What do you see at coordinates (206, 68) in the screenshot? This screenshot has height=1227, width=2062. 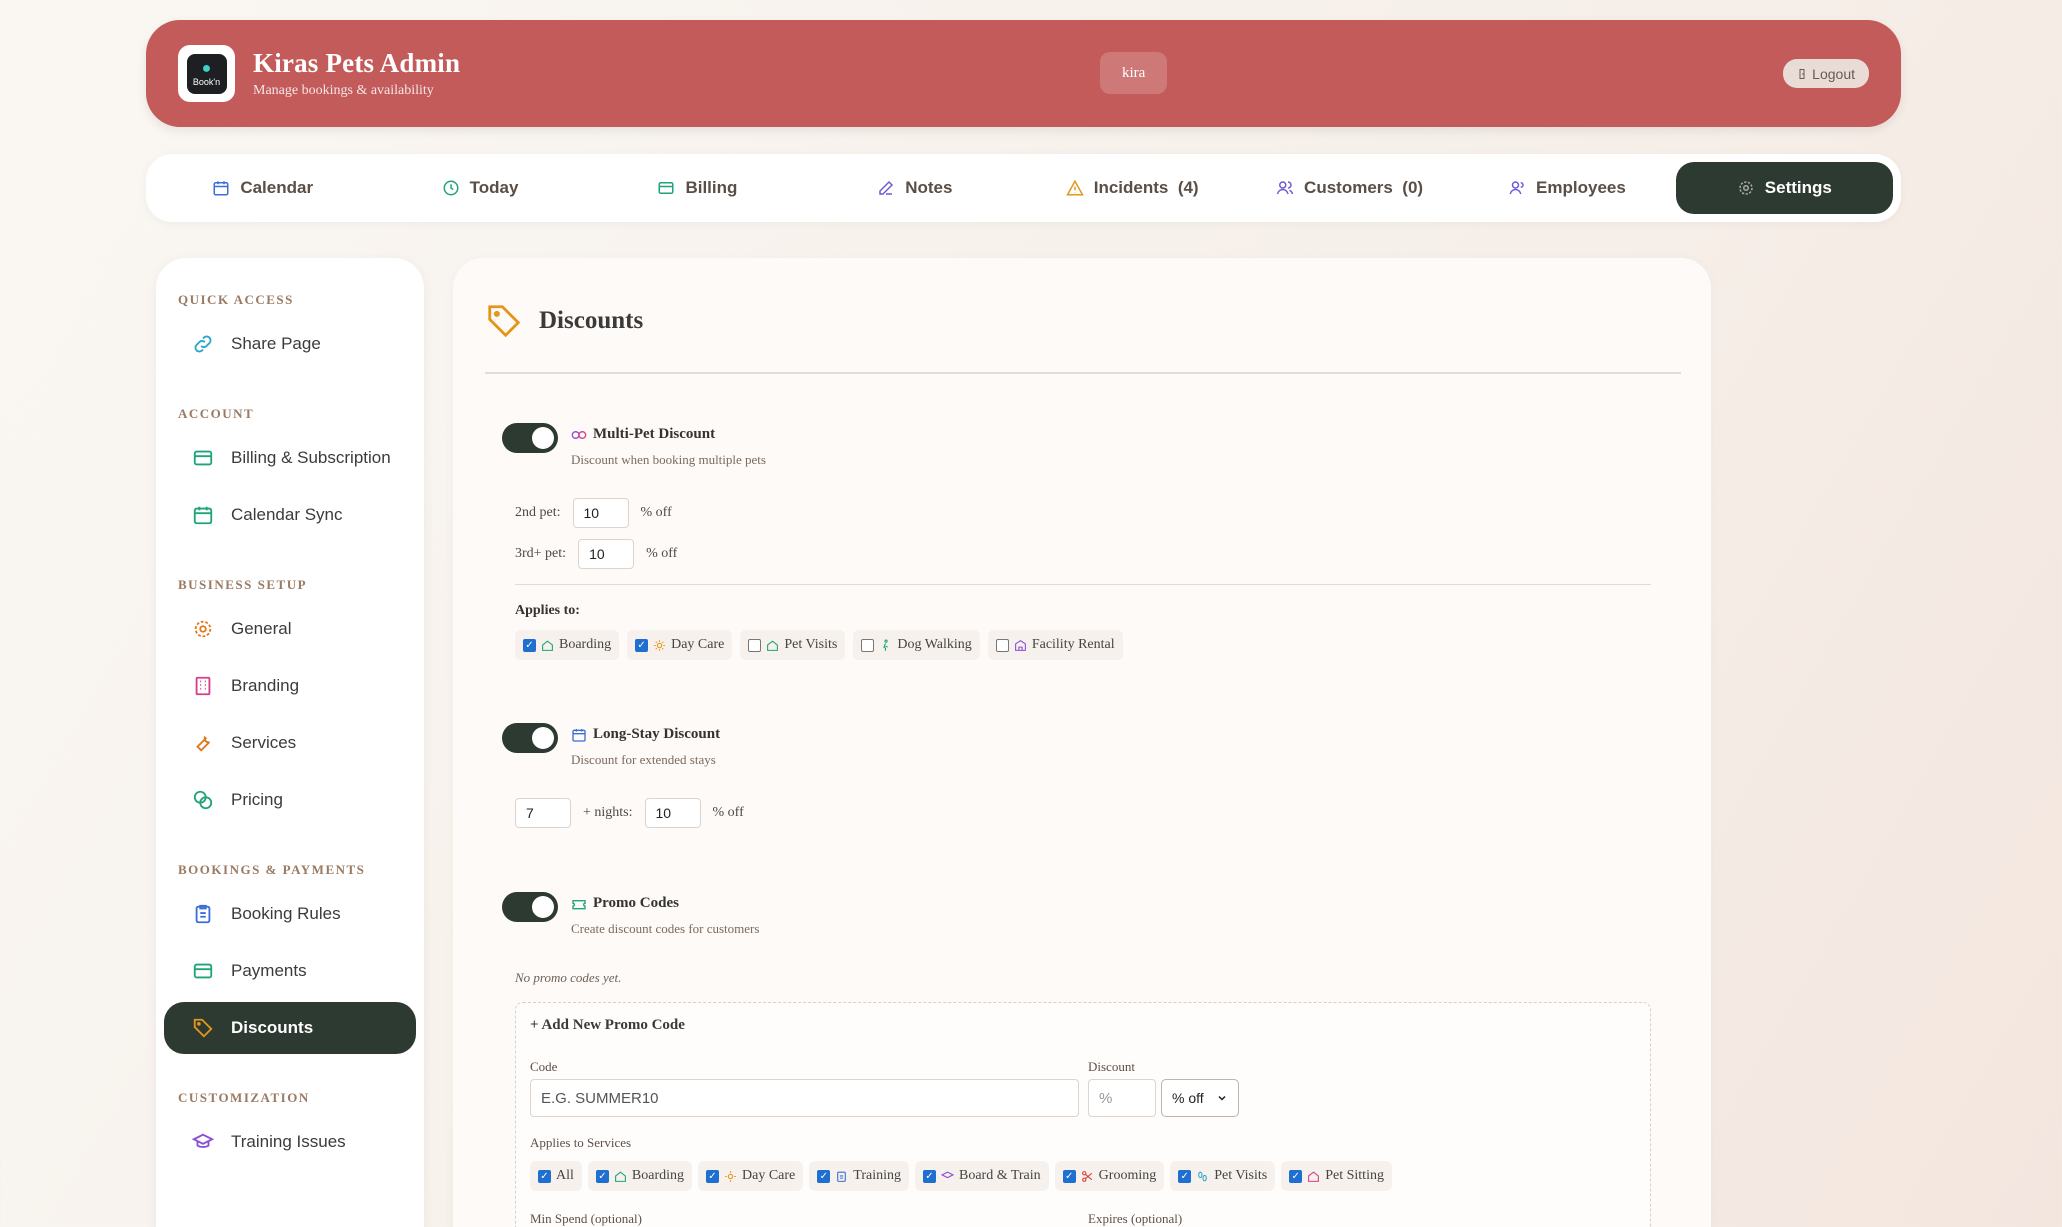 I see `paw-icon: ●` at bounding box center [206, 68].